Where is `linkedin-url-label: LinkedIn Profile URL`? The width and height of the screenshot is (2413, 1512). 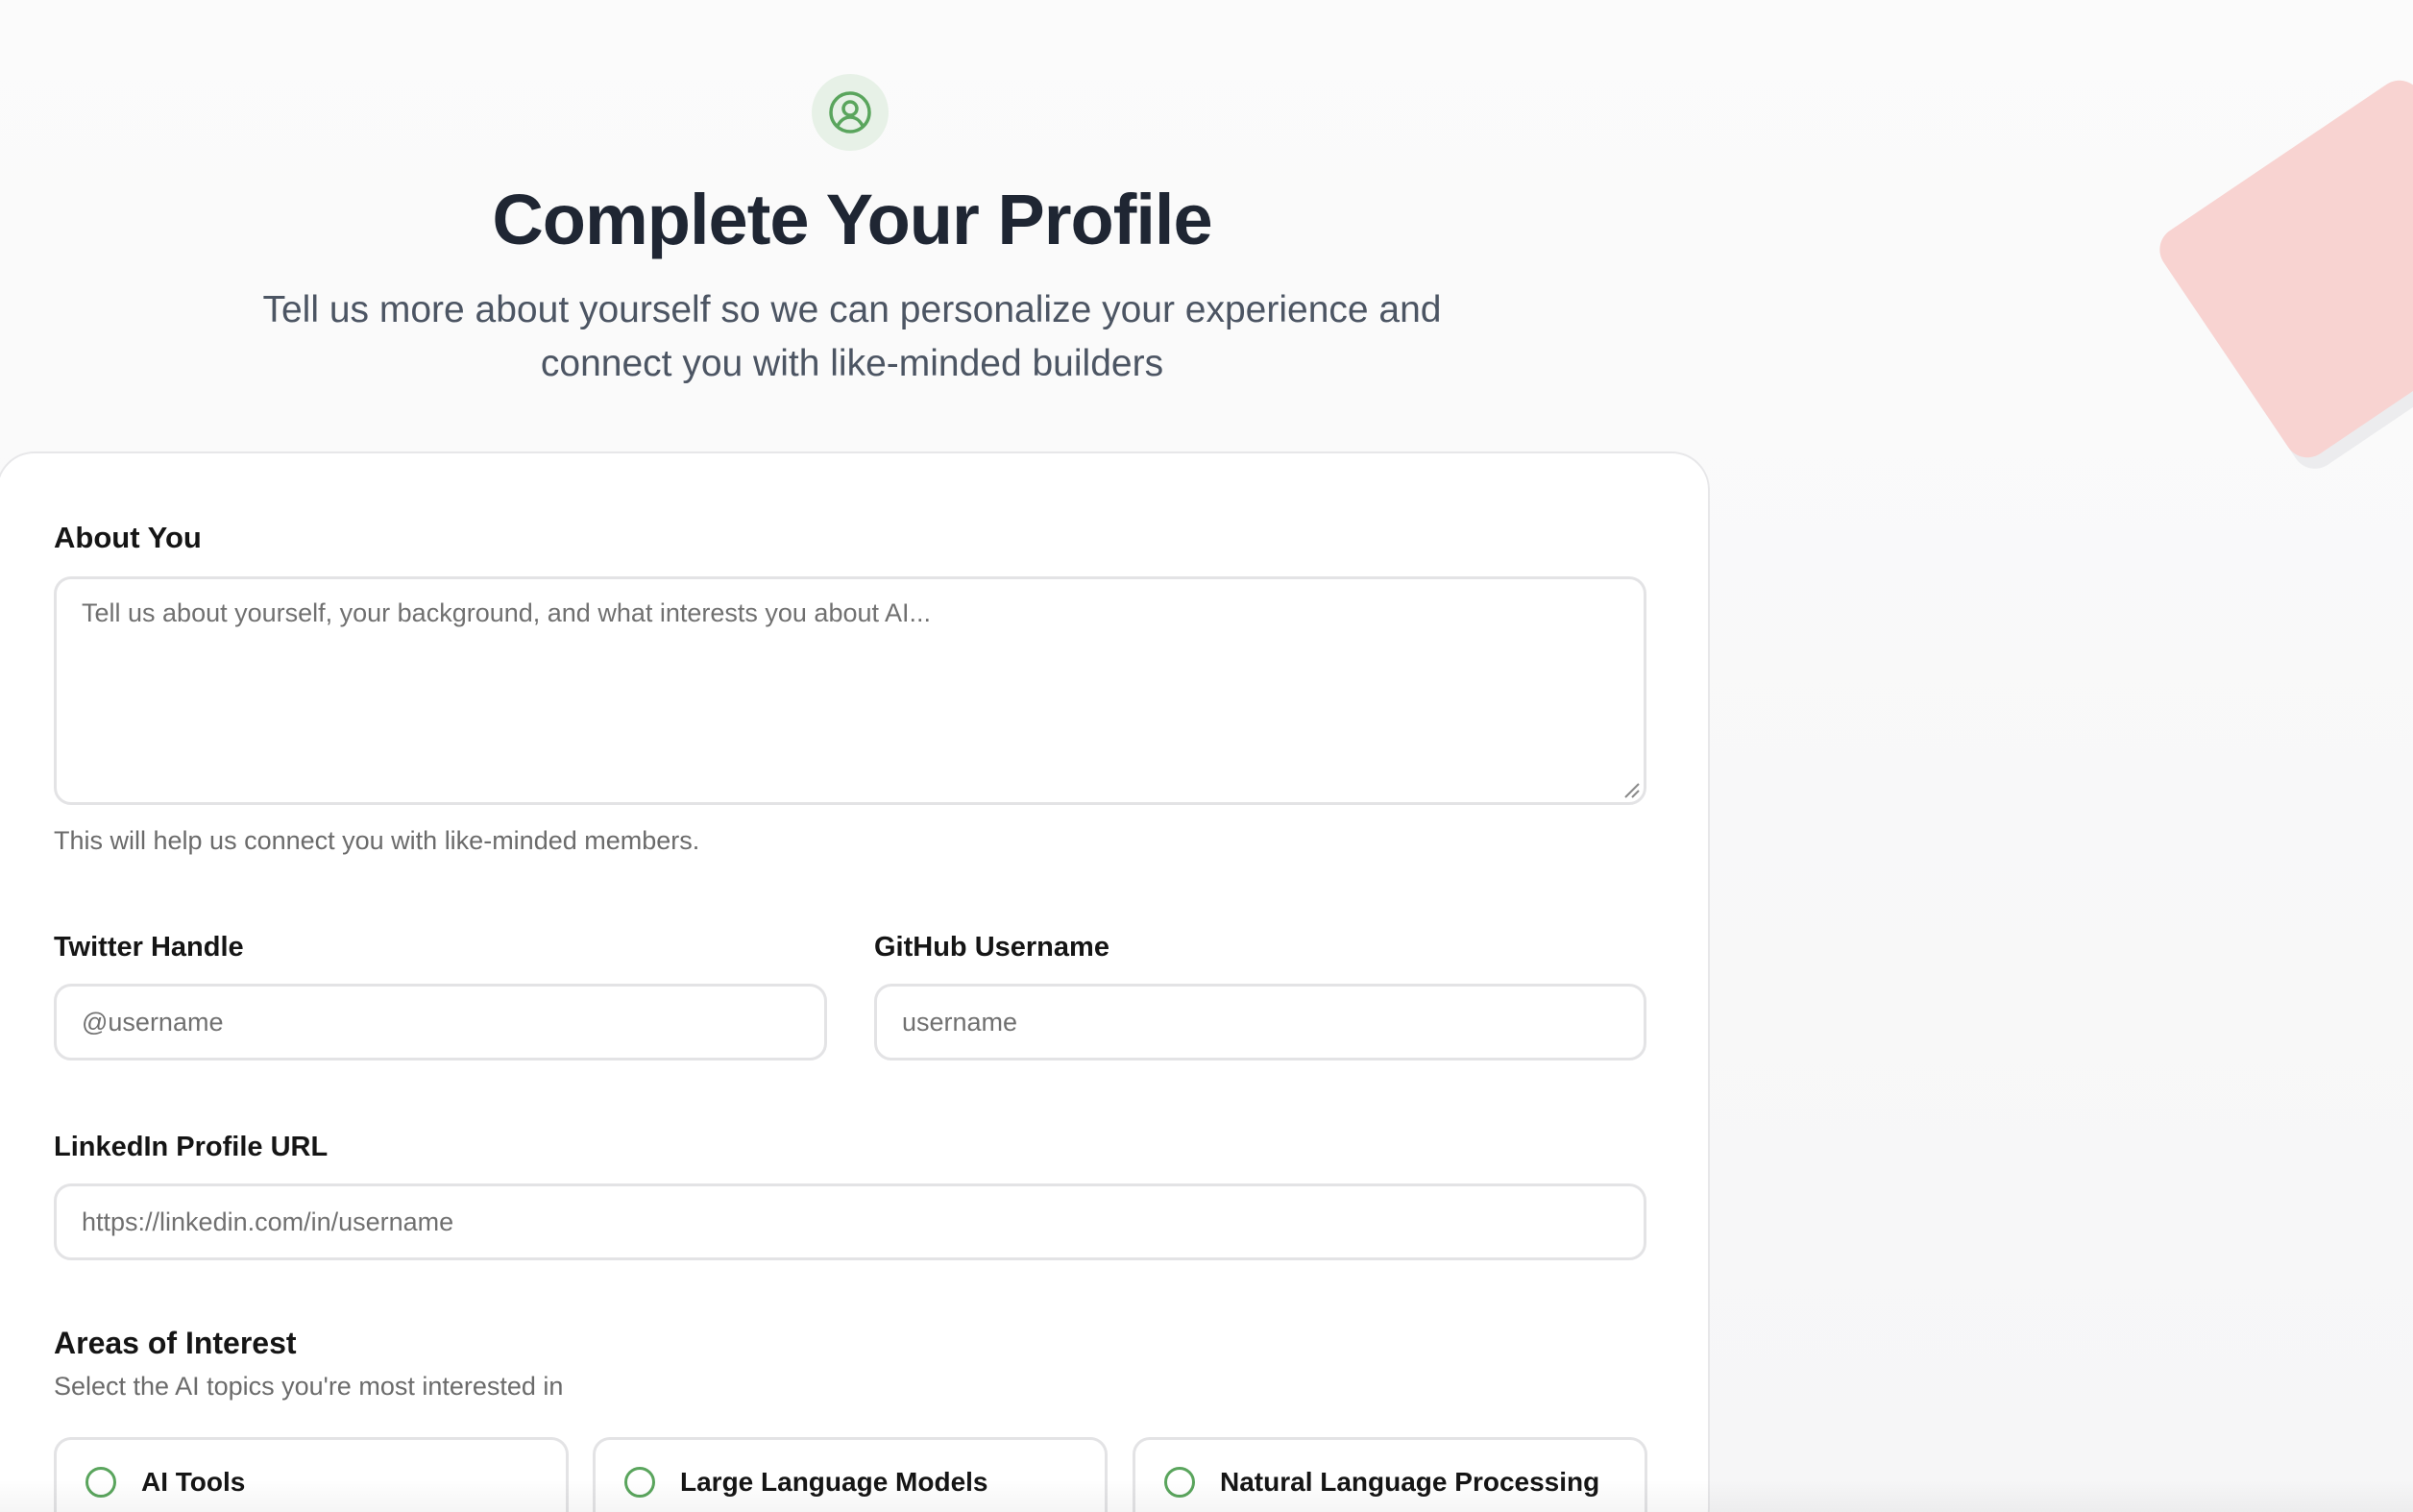 linkedin-url-label: LinkedIn Profile URL is located at coordinates (191, 1147).